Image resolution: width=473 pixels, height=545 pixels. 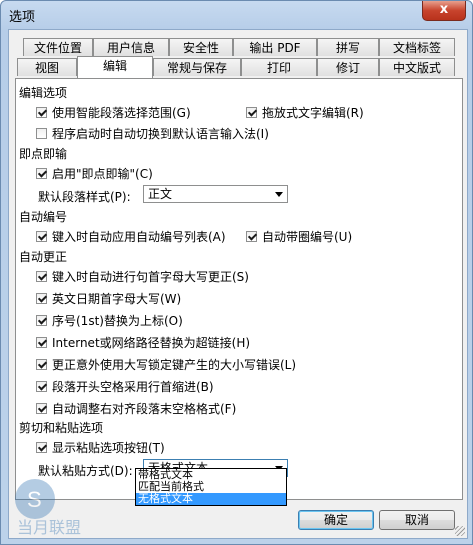 I want to click on tab-edit: 编辑, so click(x=115, y=67).